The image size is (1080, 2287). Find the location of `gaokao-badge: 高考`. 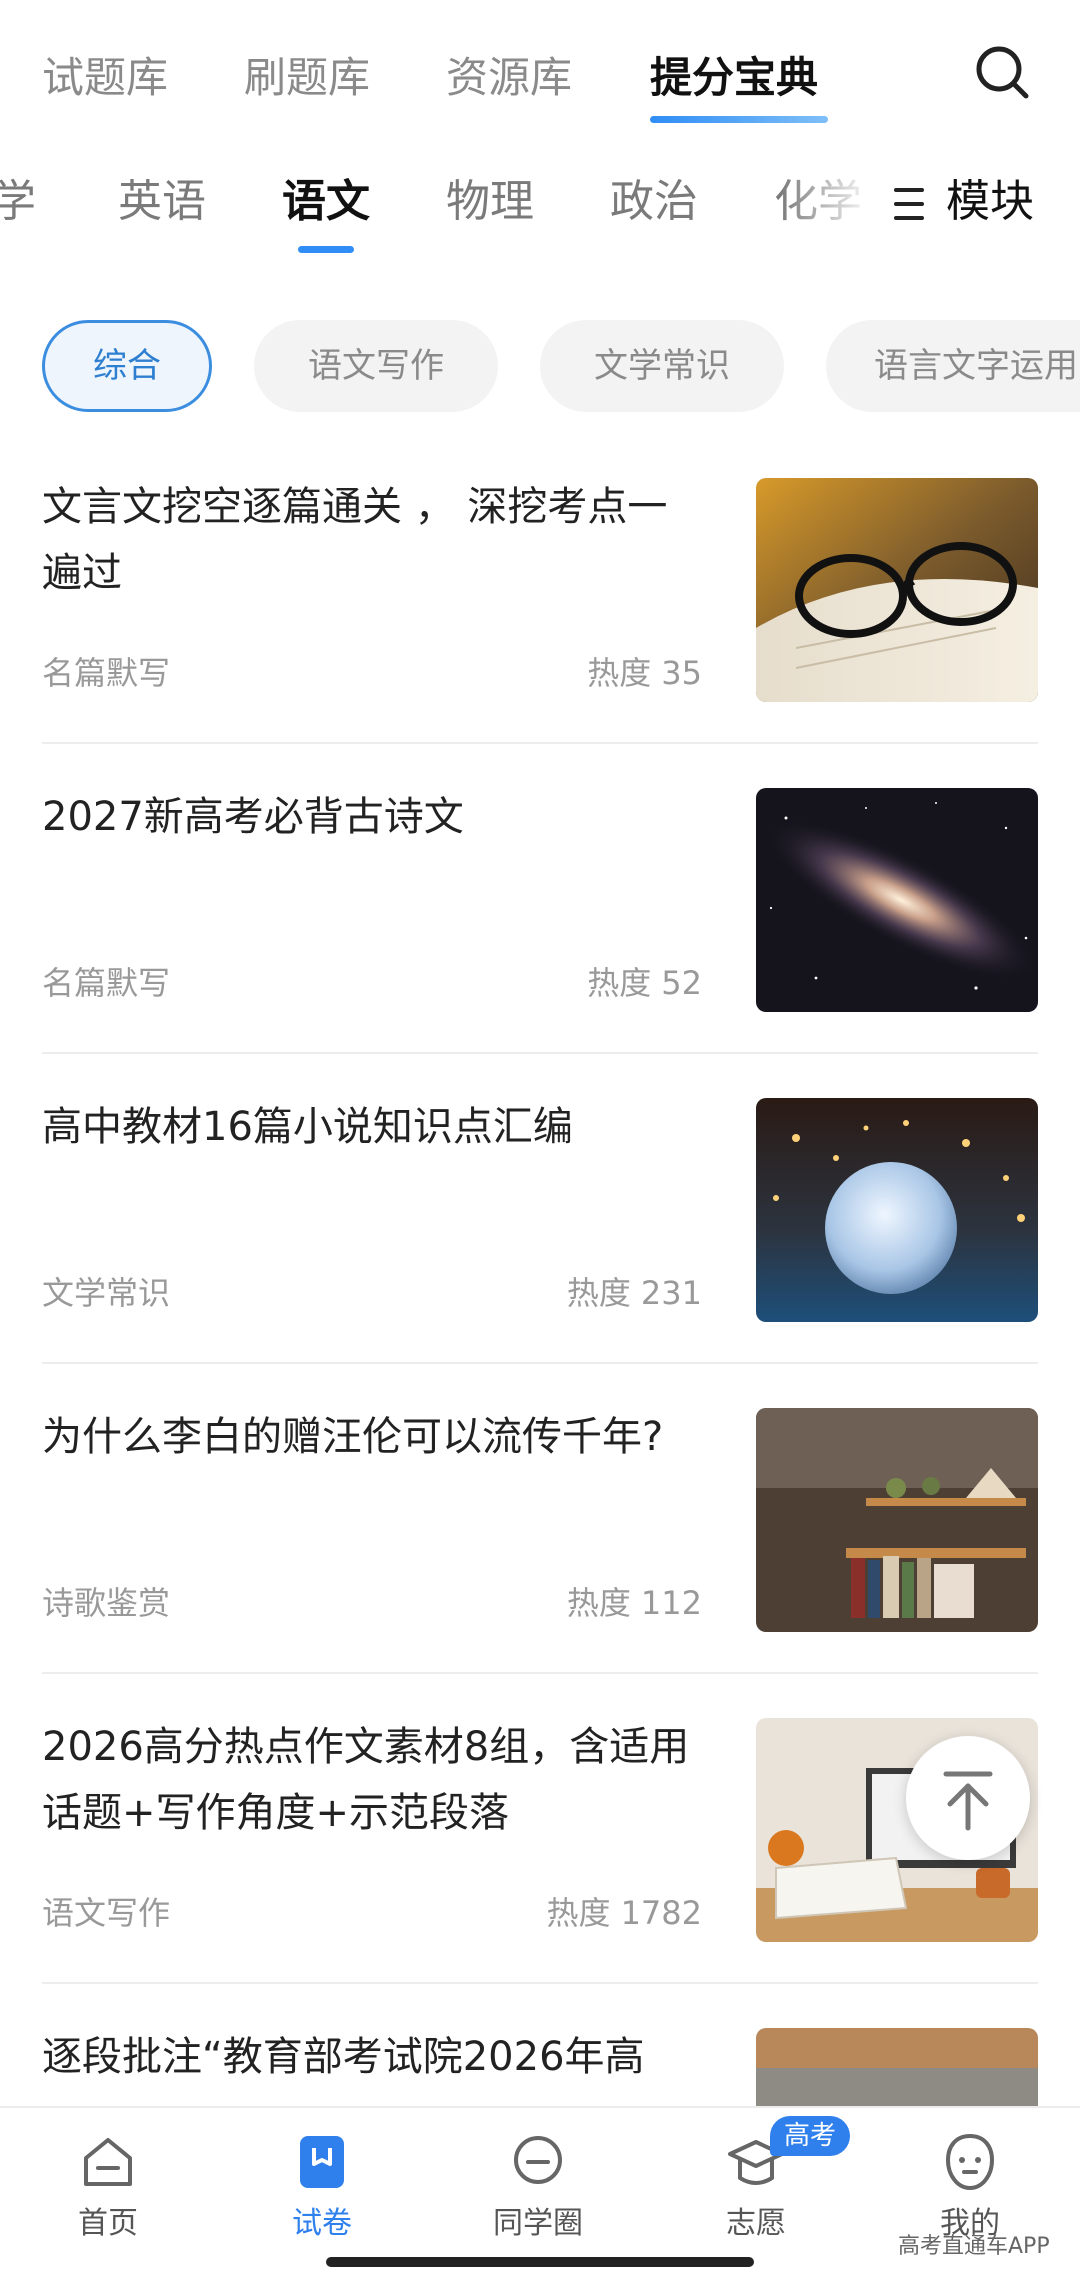

gaokao-badge: 高考 is located at coordinates (810, 2136).